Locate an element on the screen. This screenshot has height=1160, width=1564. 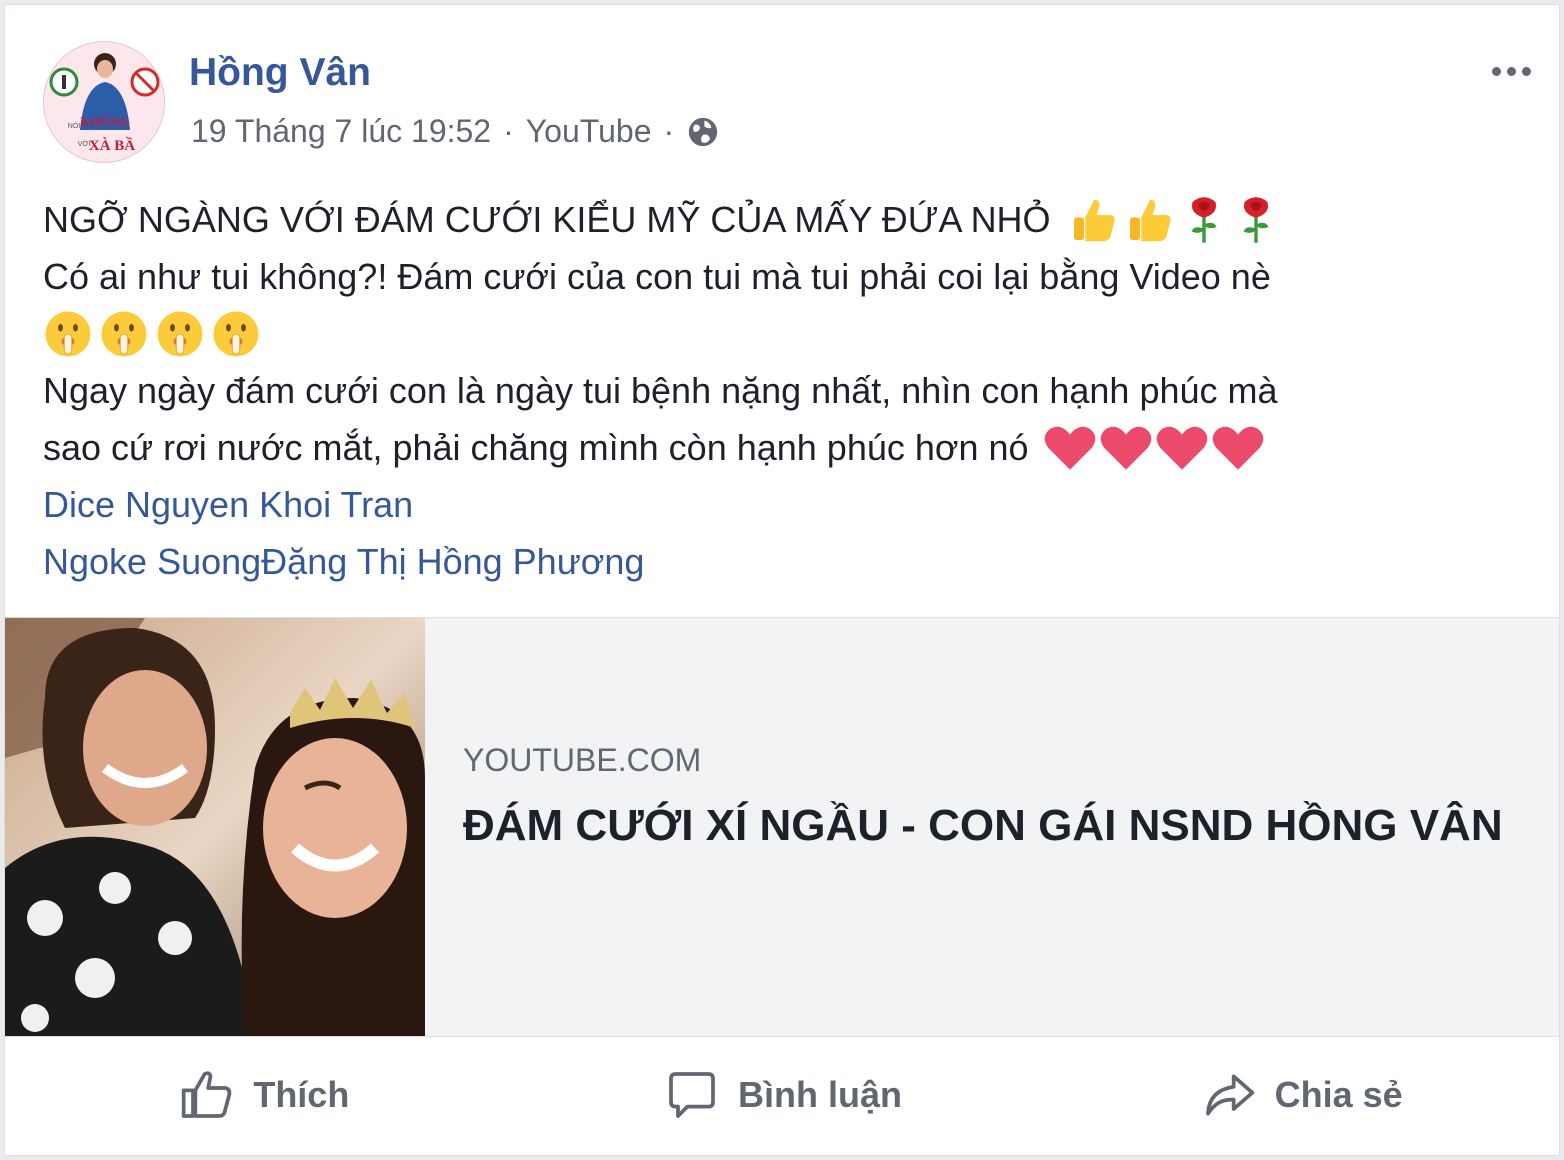
post-meta: 19 Tháng 7 lúc 19:52 · YouTube · is located at coordinates (455, 131).